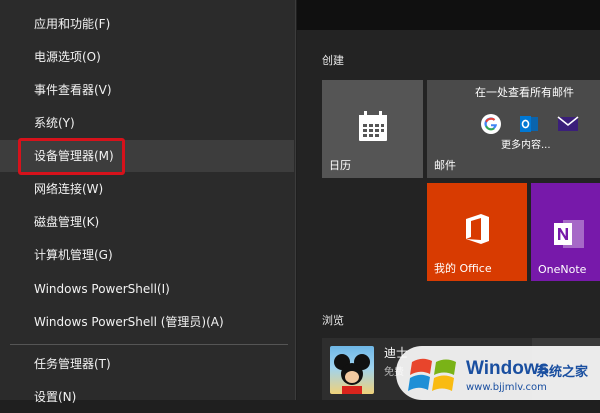 This screenshot has height=413, width=600. I want to click on menu-divider, so click(149, 344).